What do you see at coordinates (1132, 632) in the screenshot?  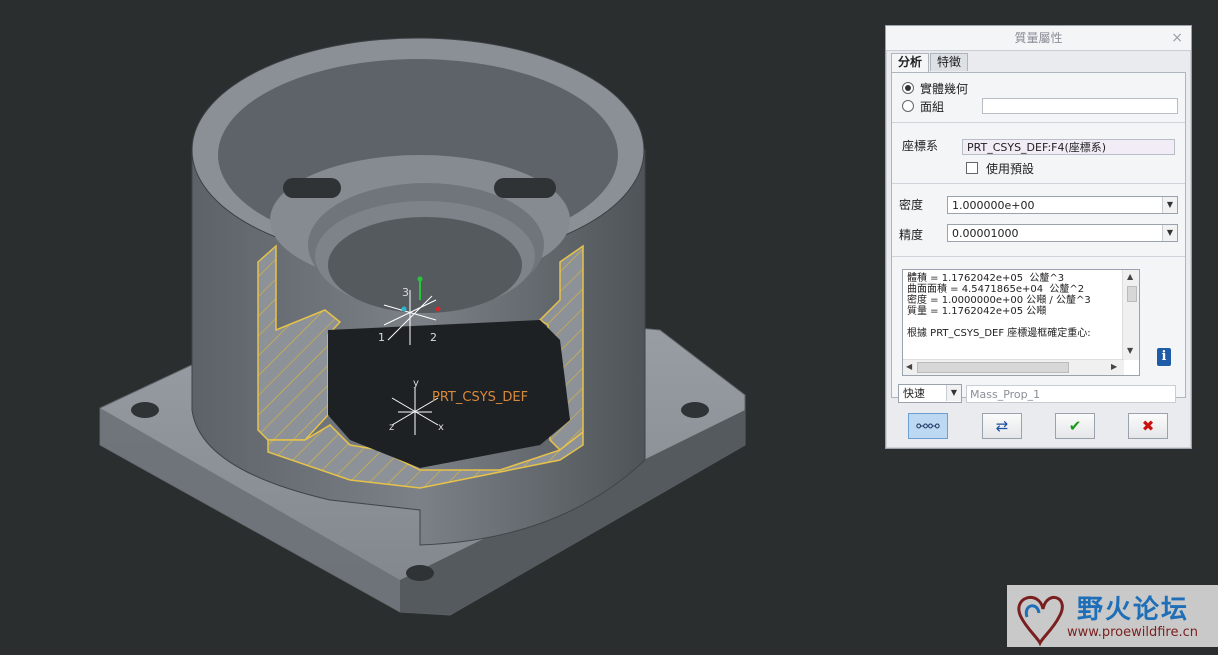 I see `watermark-url: www.proewildfire.cn` at bounding box center [1132, 632].